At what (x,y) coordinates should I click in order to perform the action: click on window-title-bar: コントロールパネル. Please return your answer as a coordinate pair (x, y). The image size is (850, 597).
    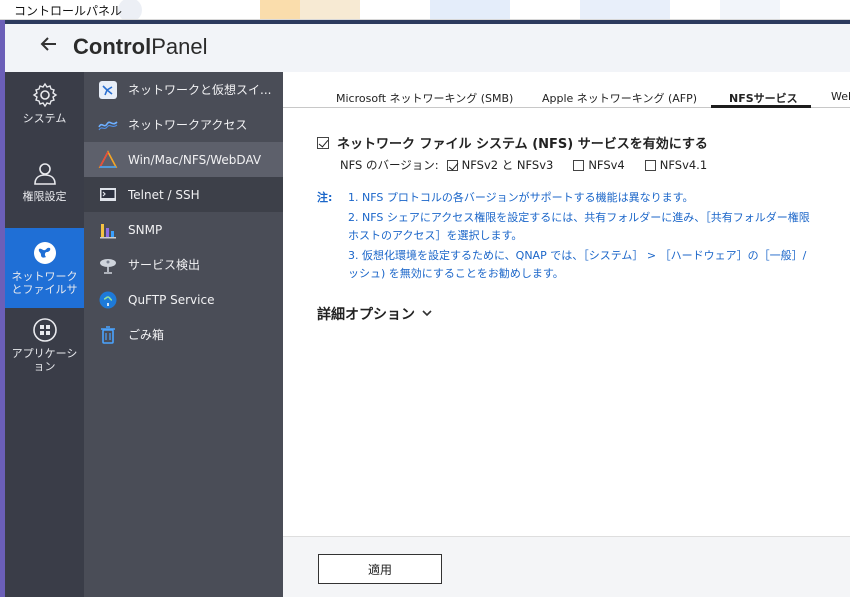
    Looking at the image, I should click on (425, 10).